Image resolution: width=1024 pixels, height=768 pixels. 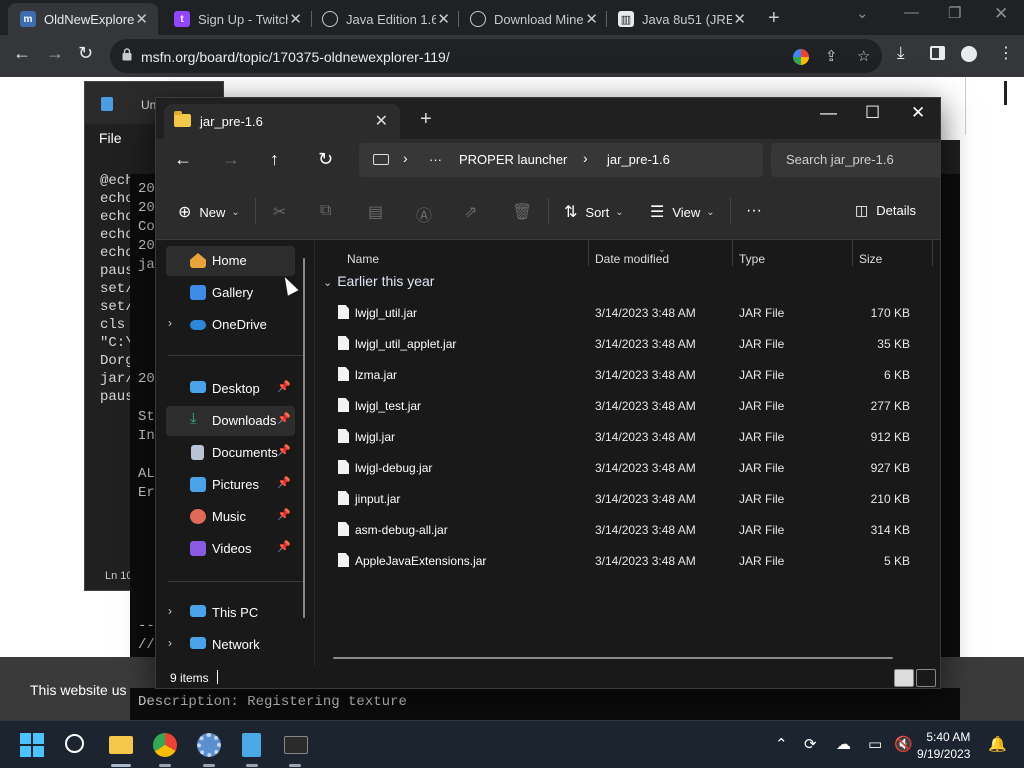 What do you see at coordinates (325, 159) in the screenshot?
I see `refresh-icon: ↻` at bounding box center [325, 159].